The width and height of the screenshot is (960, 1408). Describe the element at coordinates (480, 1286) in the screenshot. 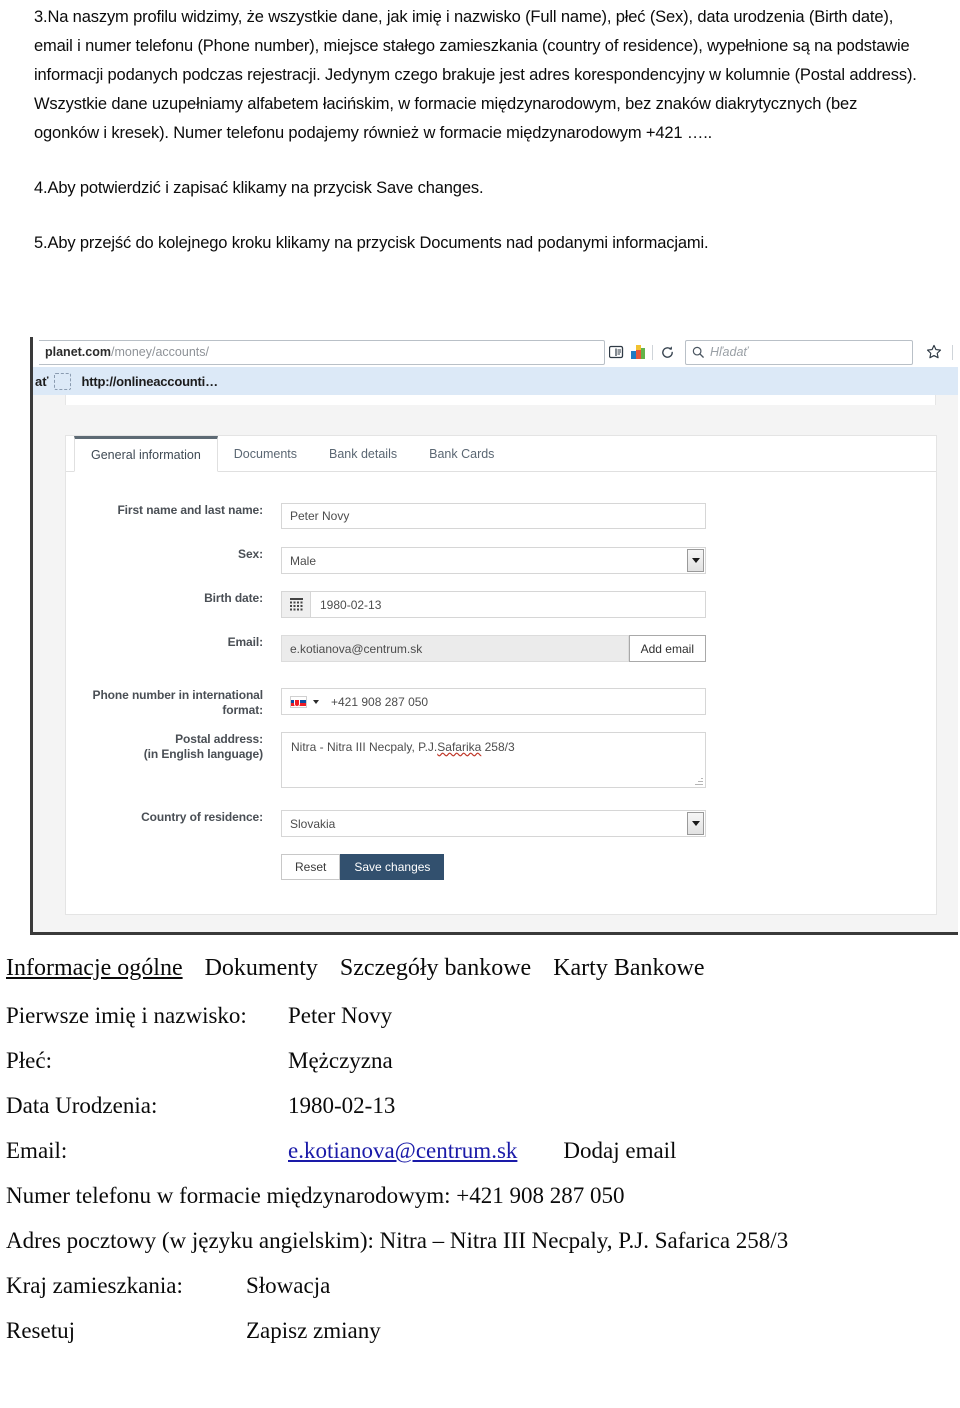

I see `translation-row-country: Kraj zamieszkania: Słowacja` at that location.